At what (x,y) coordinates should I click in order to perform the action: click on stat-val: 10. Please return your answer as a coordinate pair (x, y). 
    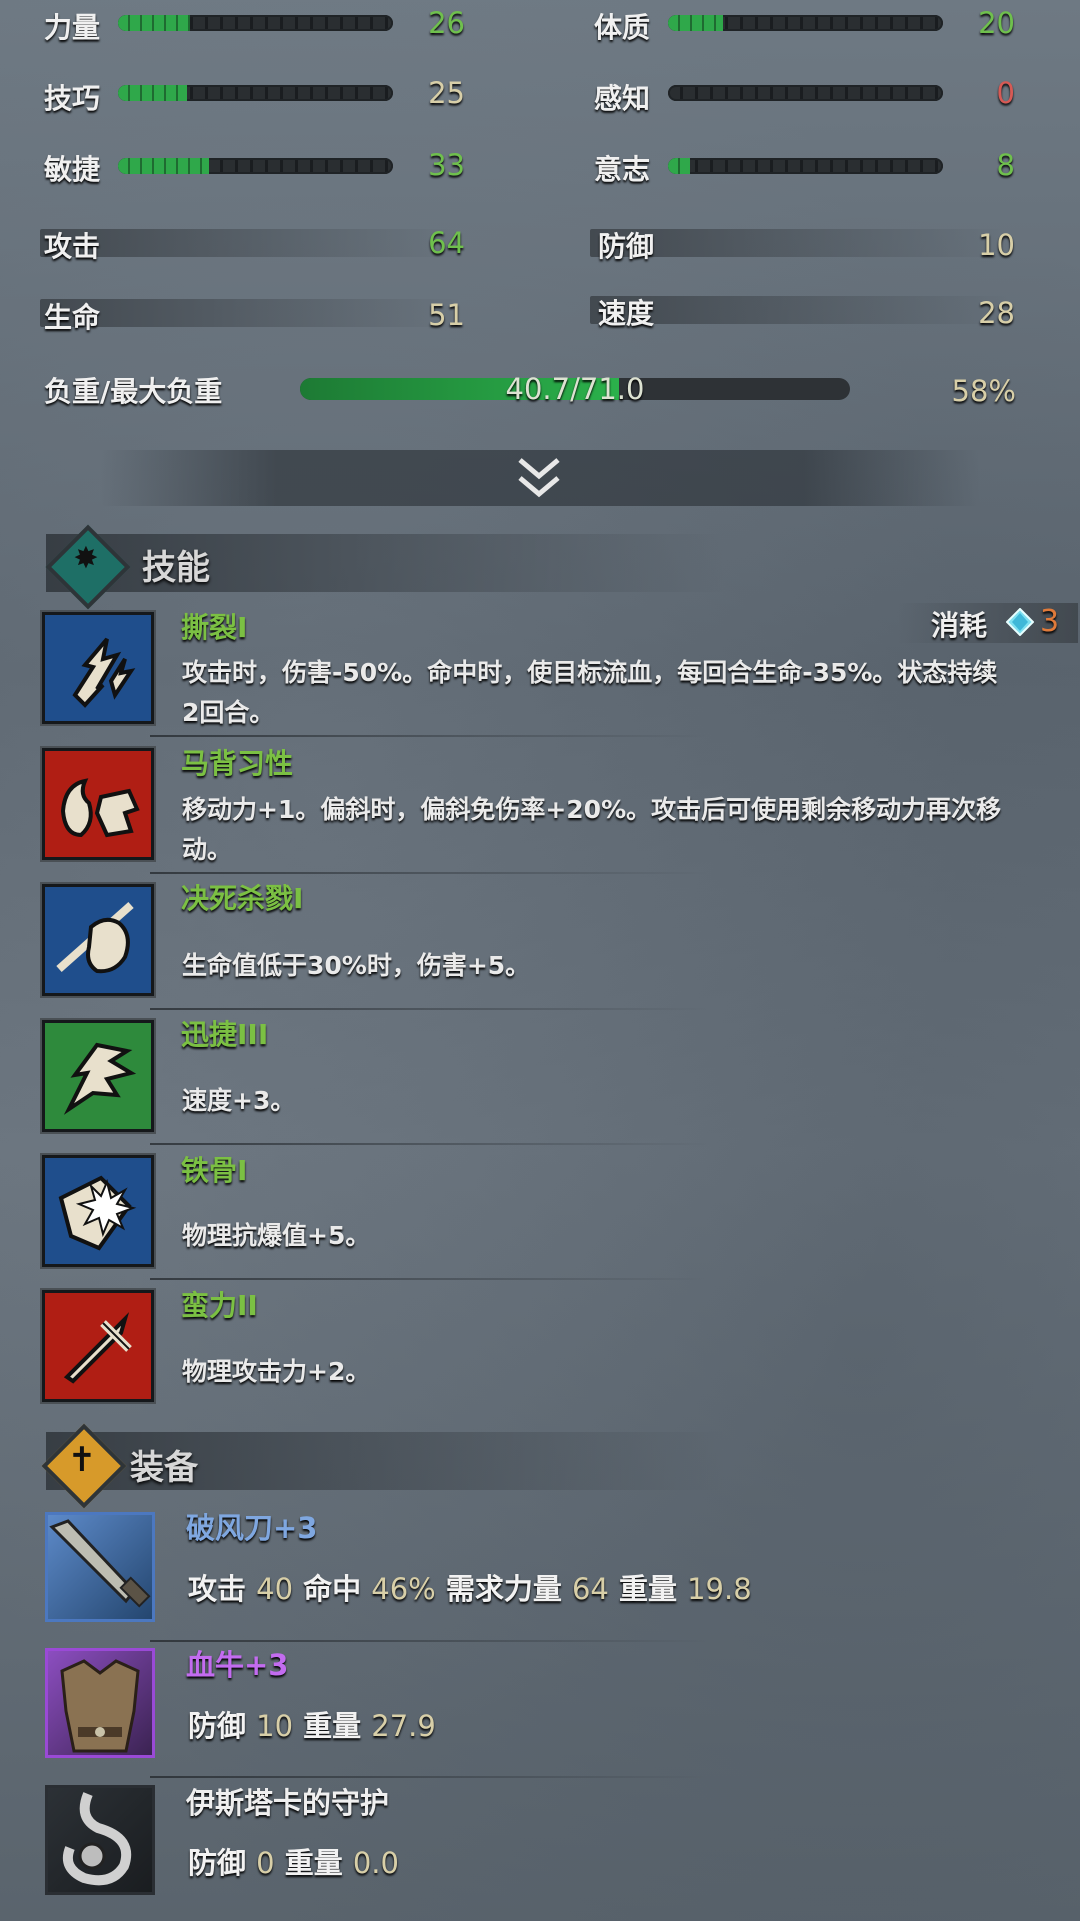
    Looking at the image, I should click on (275, 1726).